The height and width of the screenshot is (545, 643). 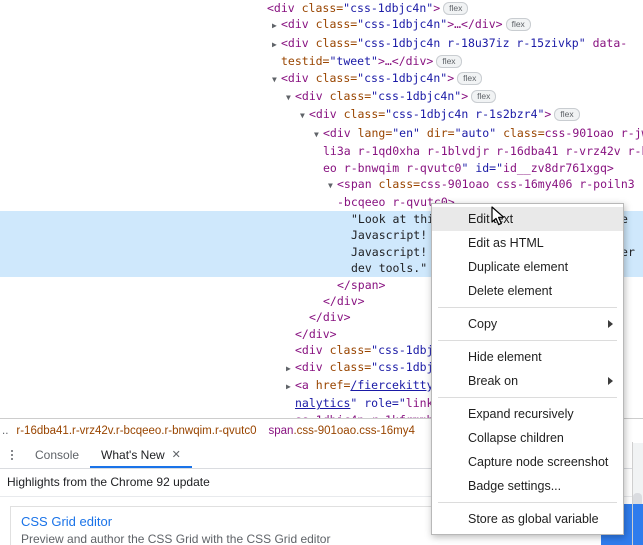 I want to click on tab-whats-new-label: What's New, so click(x=133, y=455).